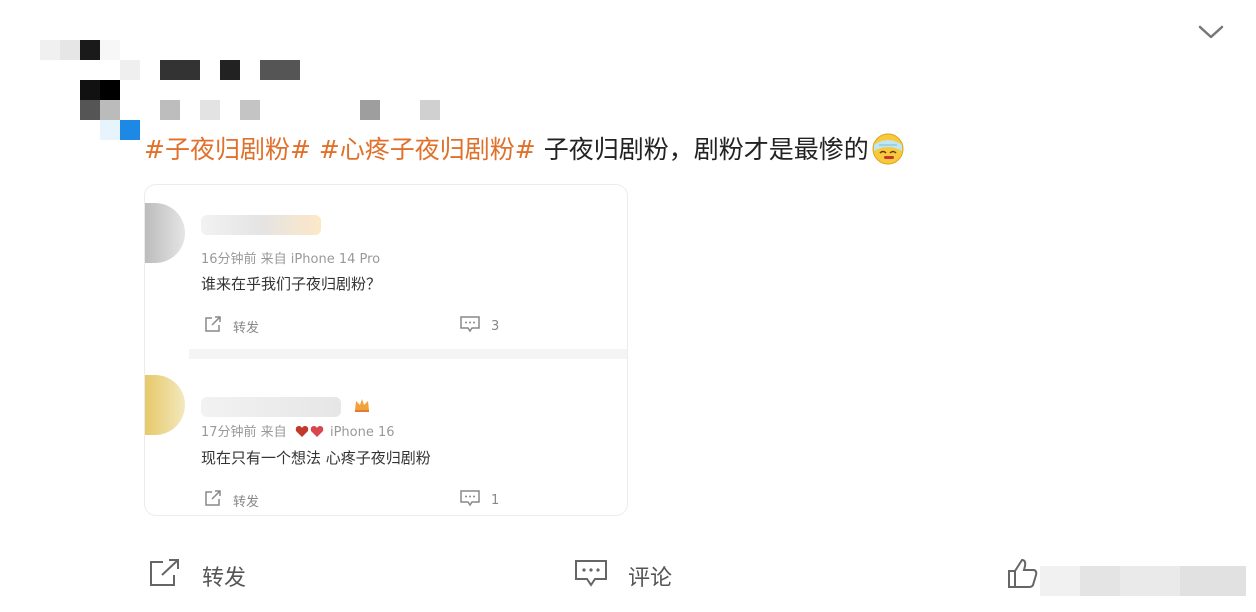 This screenshot has width=1256, height=612. I want to click on comment-device: iPhone 16, so click(362, 432).